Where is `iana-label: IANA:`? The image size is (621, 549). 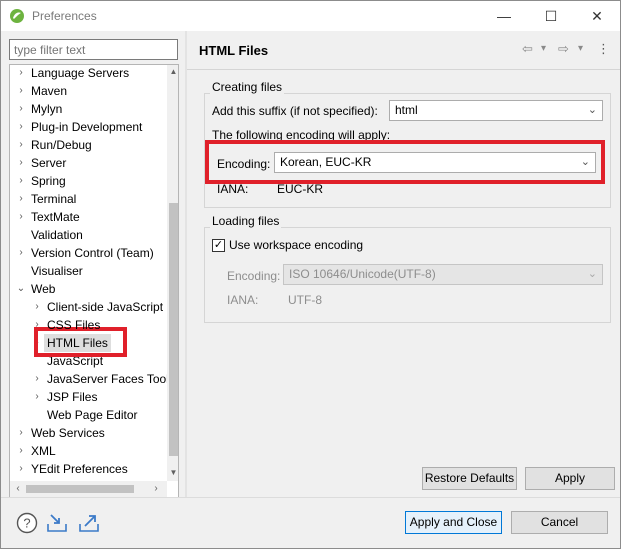
iana-label: IANA: is located at coordinates (233, 189).